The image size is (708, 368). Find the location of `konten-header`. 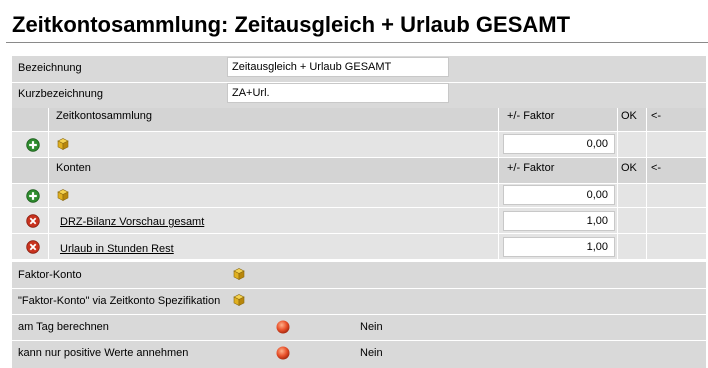

konten-header is located at coordinates (359, 171).